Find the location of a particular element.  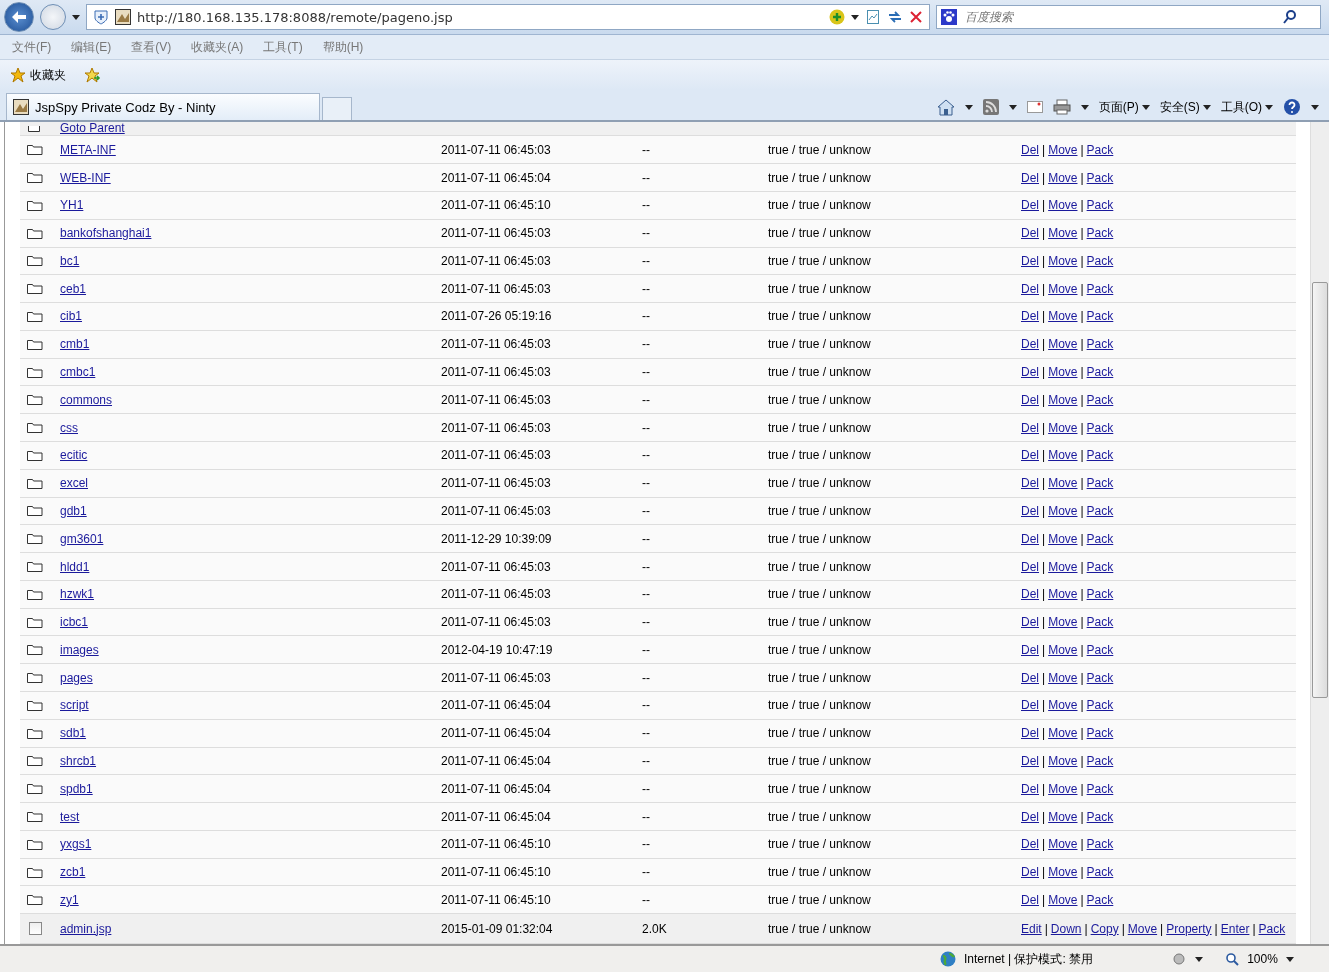

command-button: 页面(P) is located at coordinates (1124, 107).